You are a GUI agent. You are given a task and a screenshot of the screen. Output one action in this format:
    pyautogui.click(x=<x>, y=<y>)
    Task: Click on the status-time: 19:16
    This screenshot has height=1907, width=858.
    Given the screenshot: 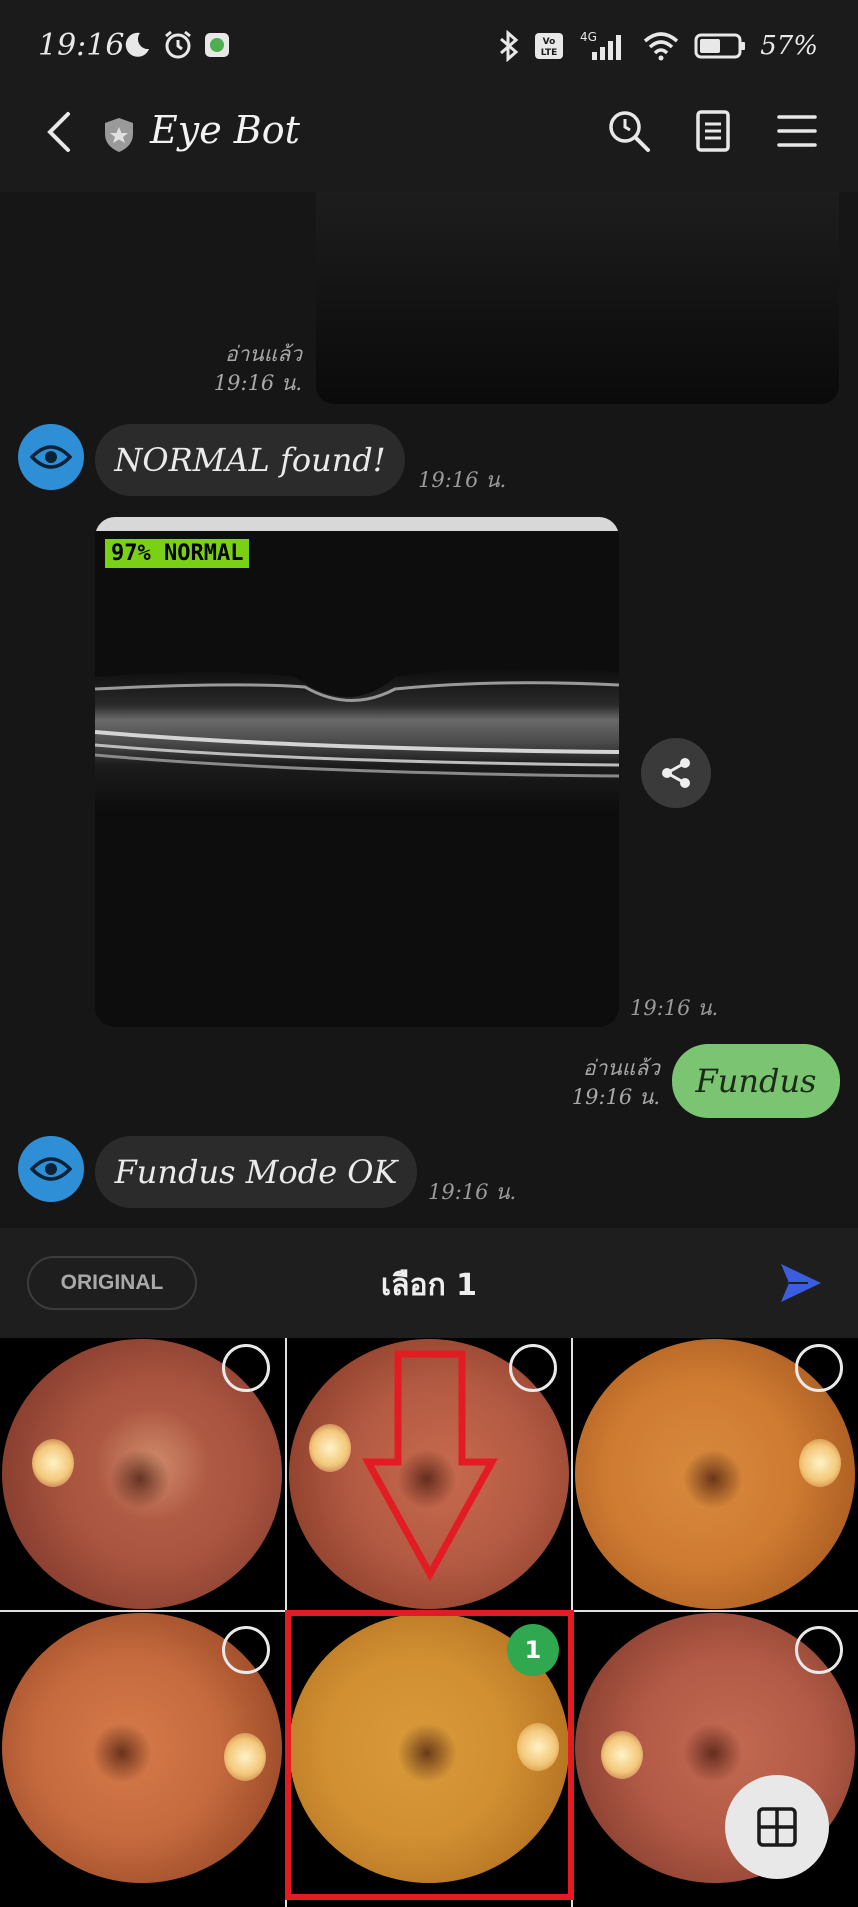 What is the action you would take?
    pyautogui.click(x=81, y=45)
    